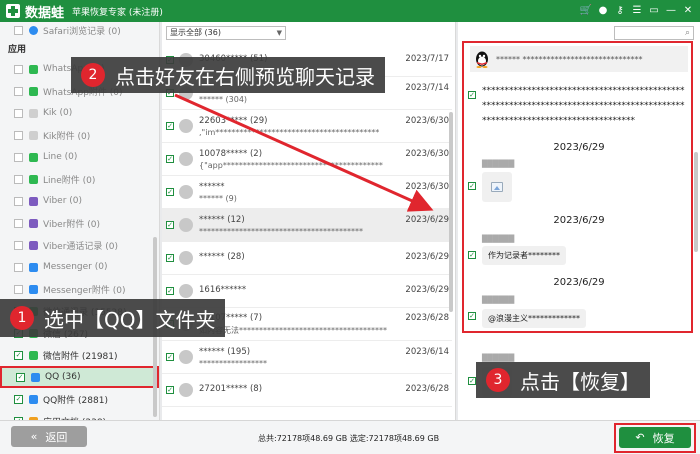 The image size is (700, 454). What do you see at coordinates (580, 381) in the screenshot?
I see `step3-text: 点击【恢复】` at bounding box center [580, 381].